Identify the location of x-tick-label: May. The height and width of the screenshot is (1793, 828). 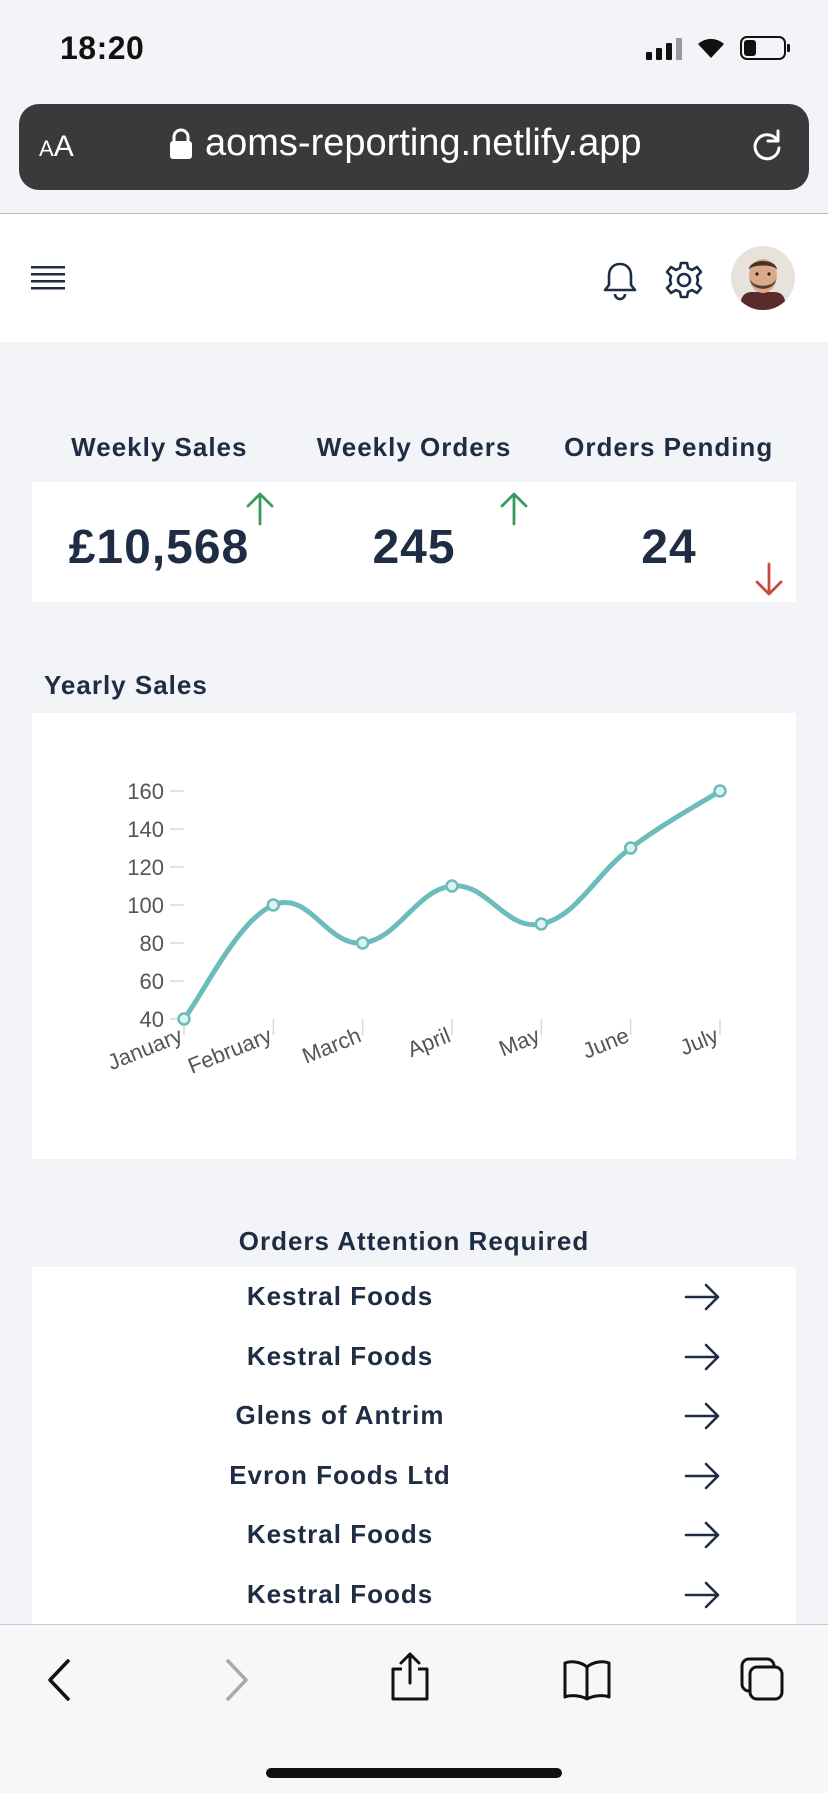
(519, 1041).